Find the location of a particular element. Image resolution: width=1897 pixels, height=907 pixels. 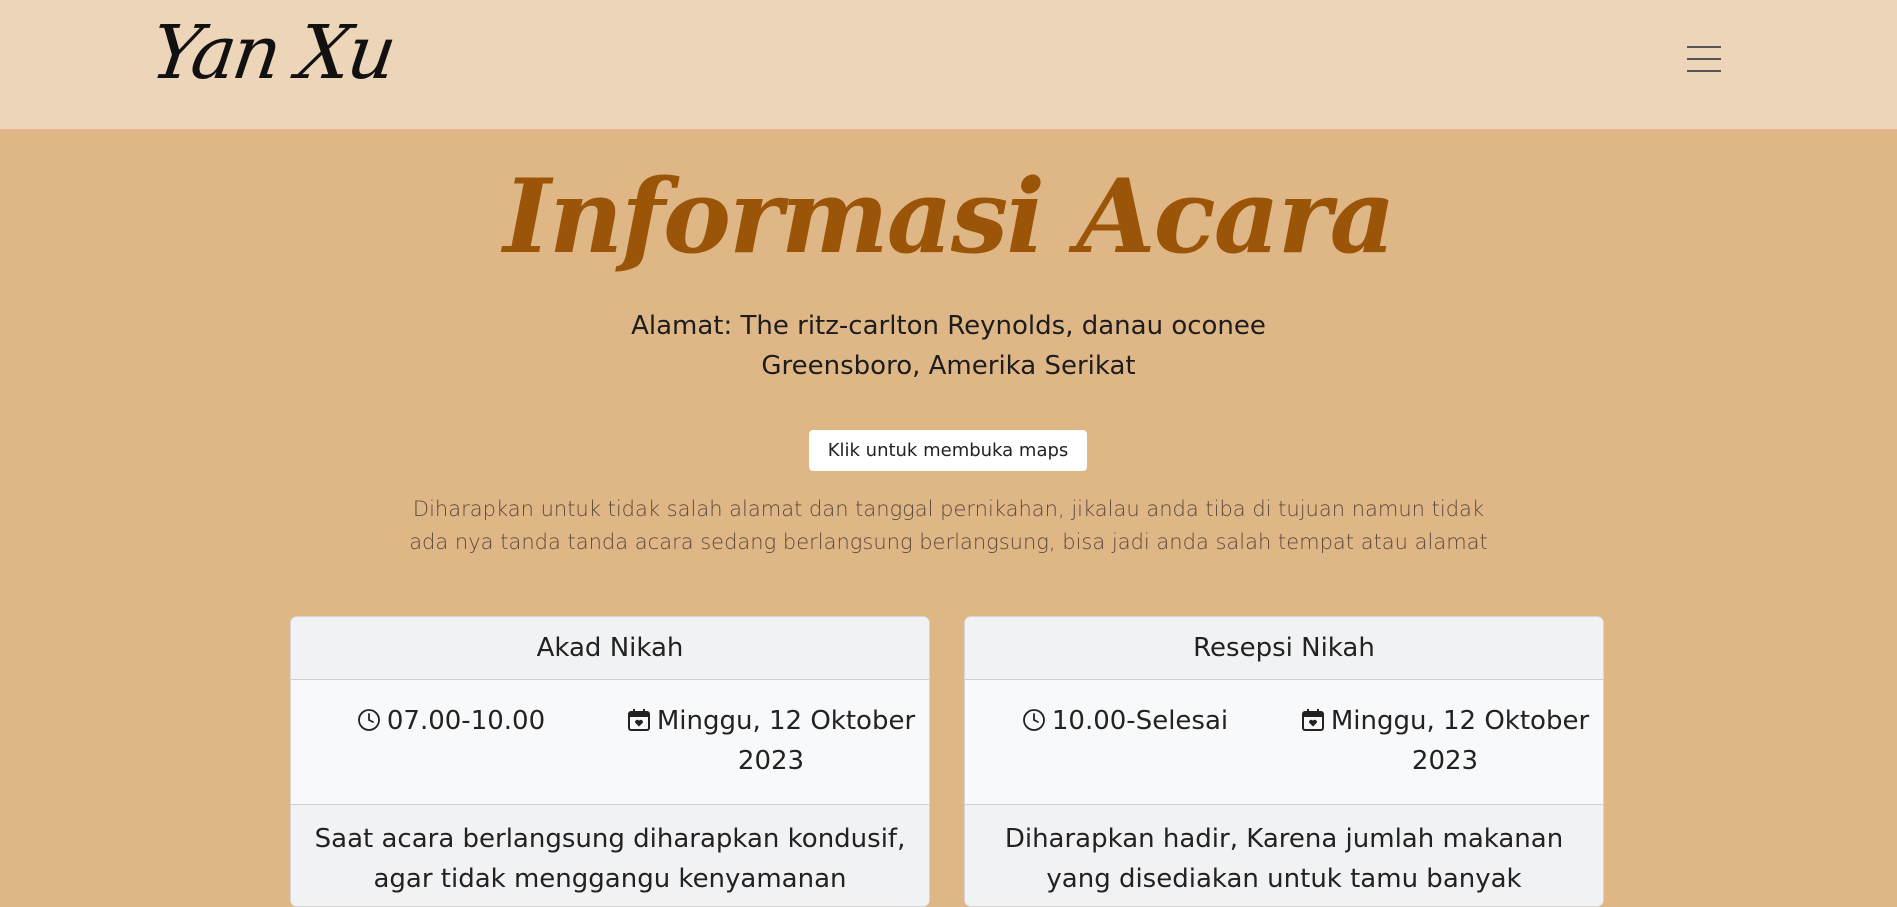

open-maps-button: Klik untuk membuka maps is located at coordinates (948, 450).